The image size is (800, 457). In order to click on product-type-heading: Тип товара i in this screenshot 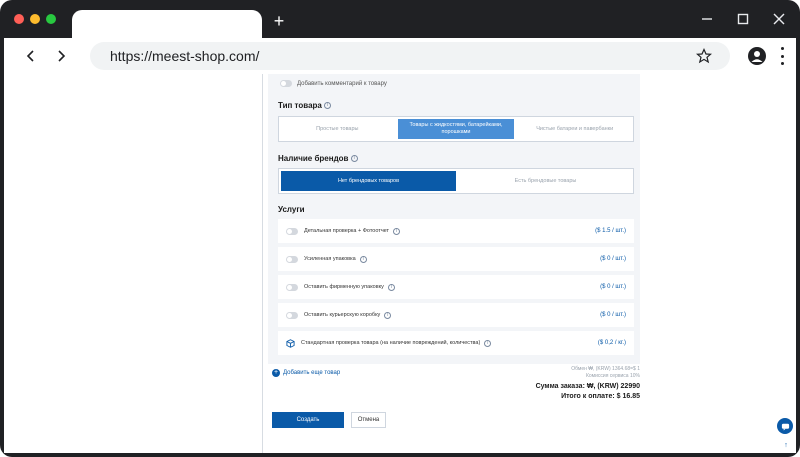, I will do `click(305, 105)`.